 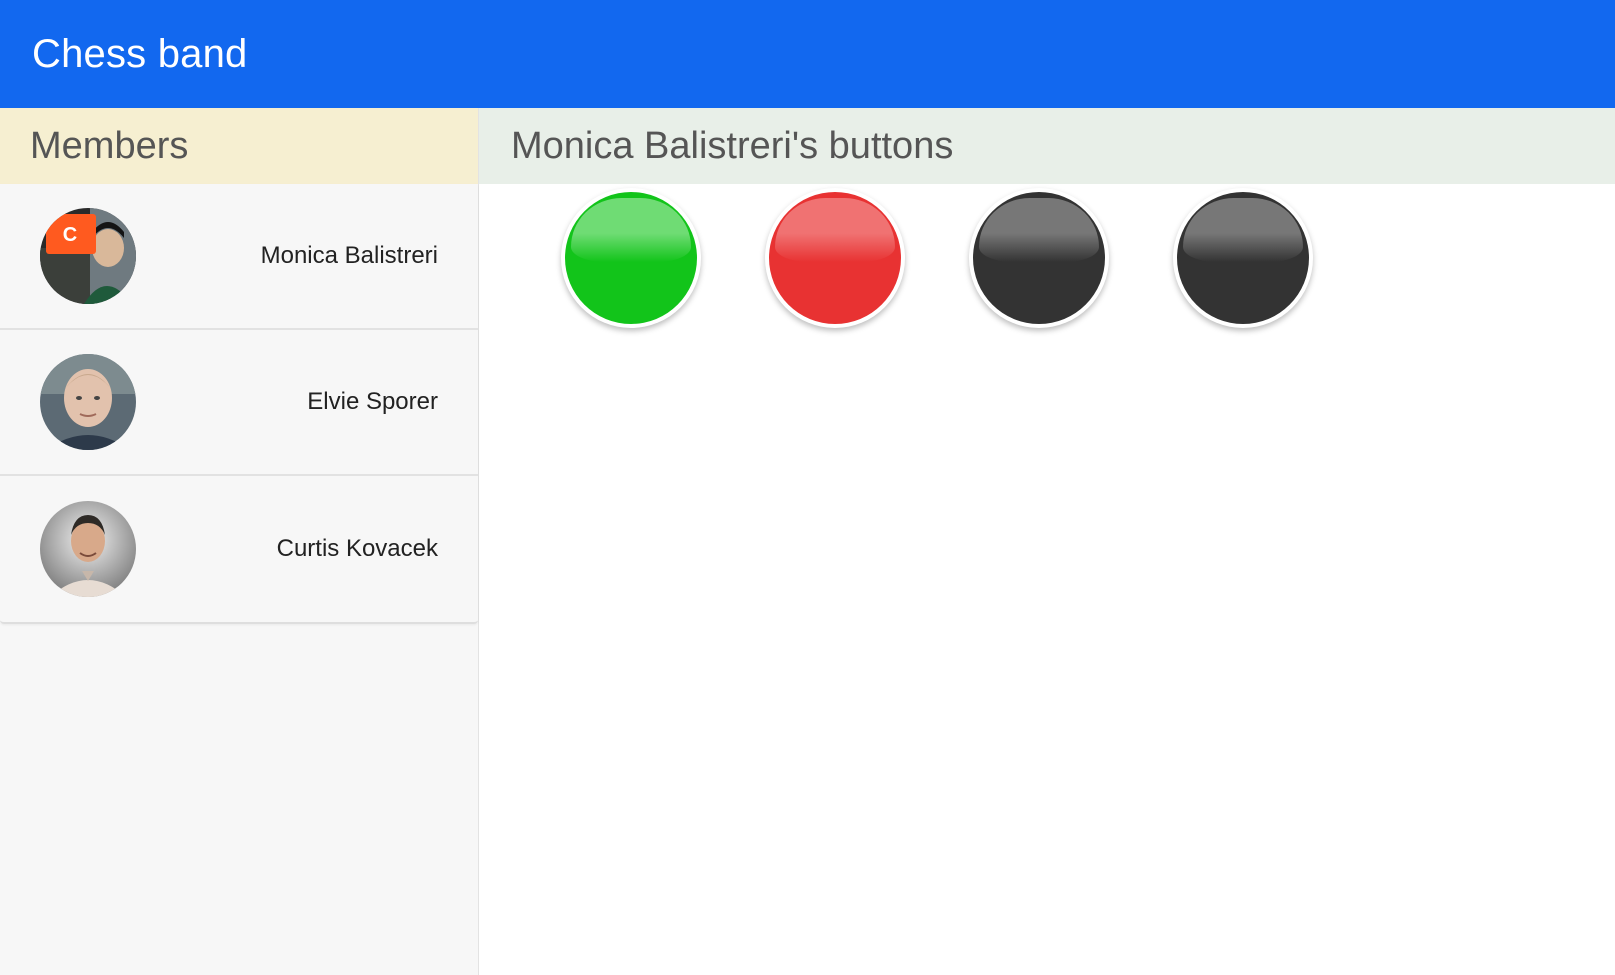 I want to click on badge-letter: C, so click(x=70, y=235).